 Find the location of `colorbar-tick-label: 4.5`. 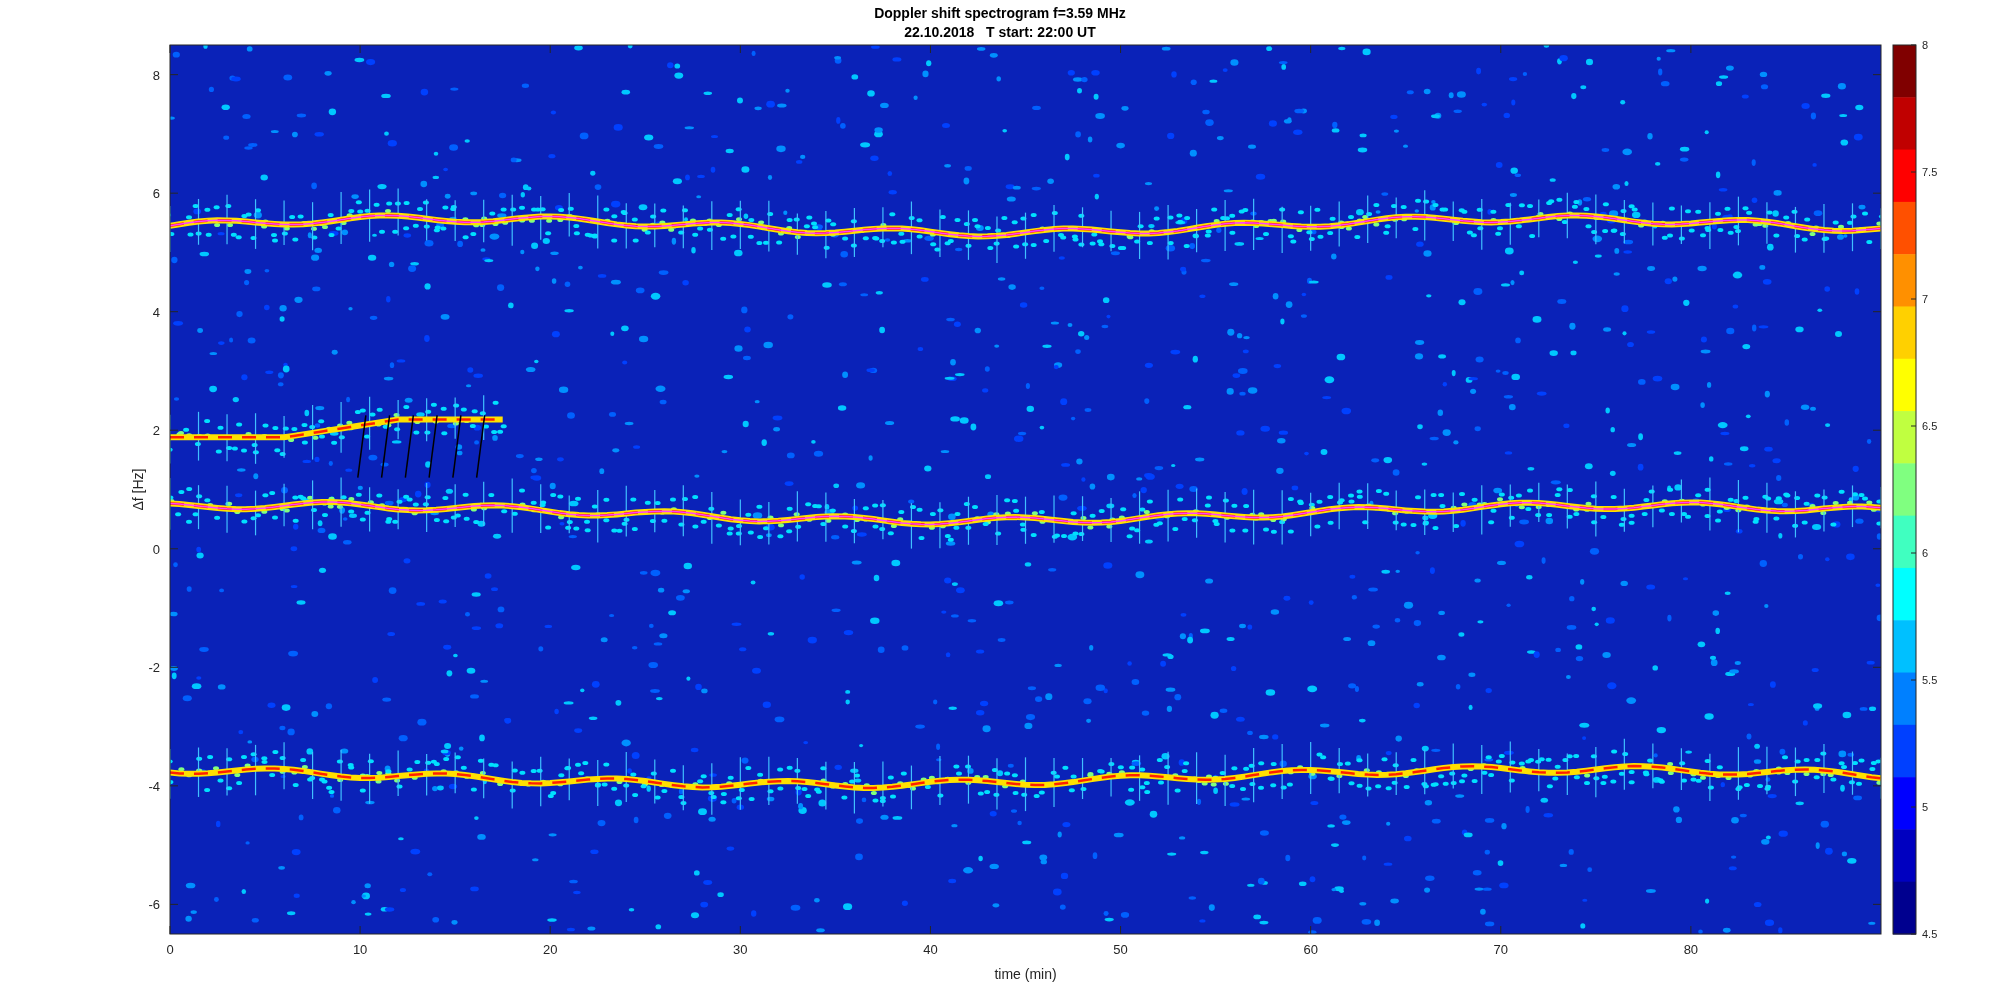

colorbar-tick-label: 4.5 is located at coordinates (1930, 934).